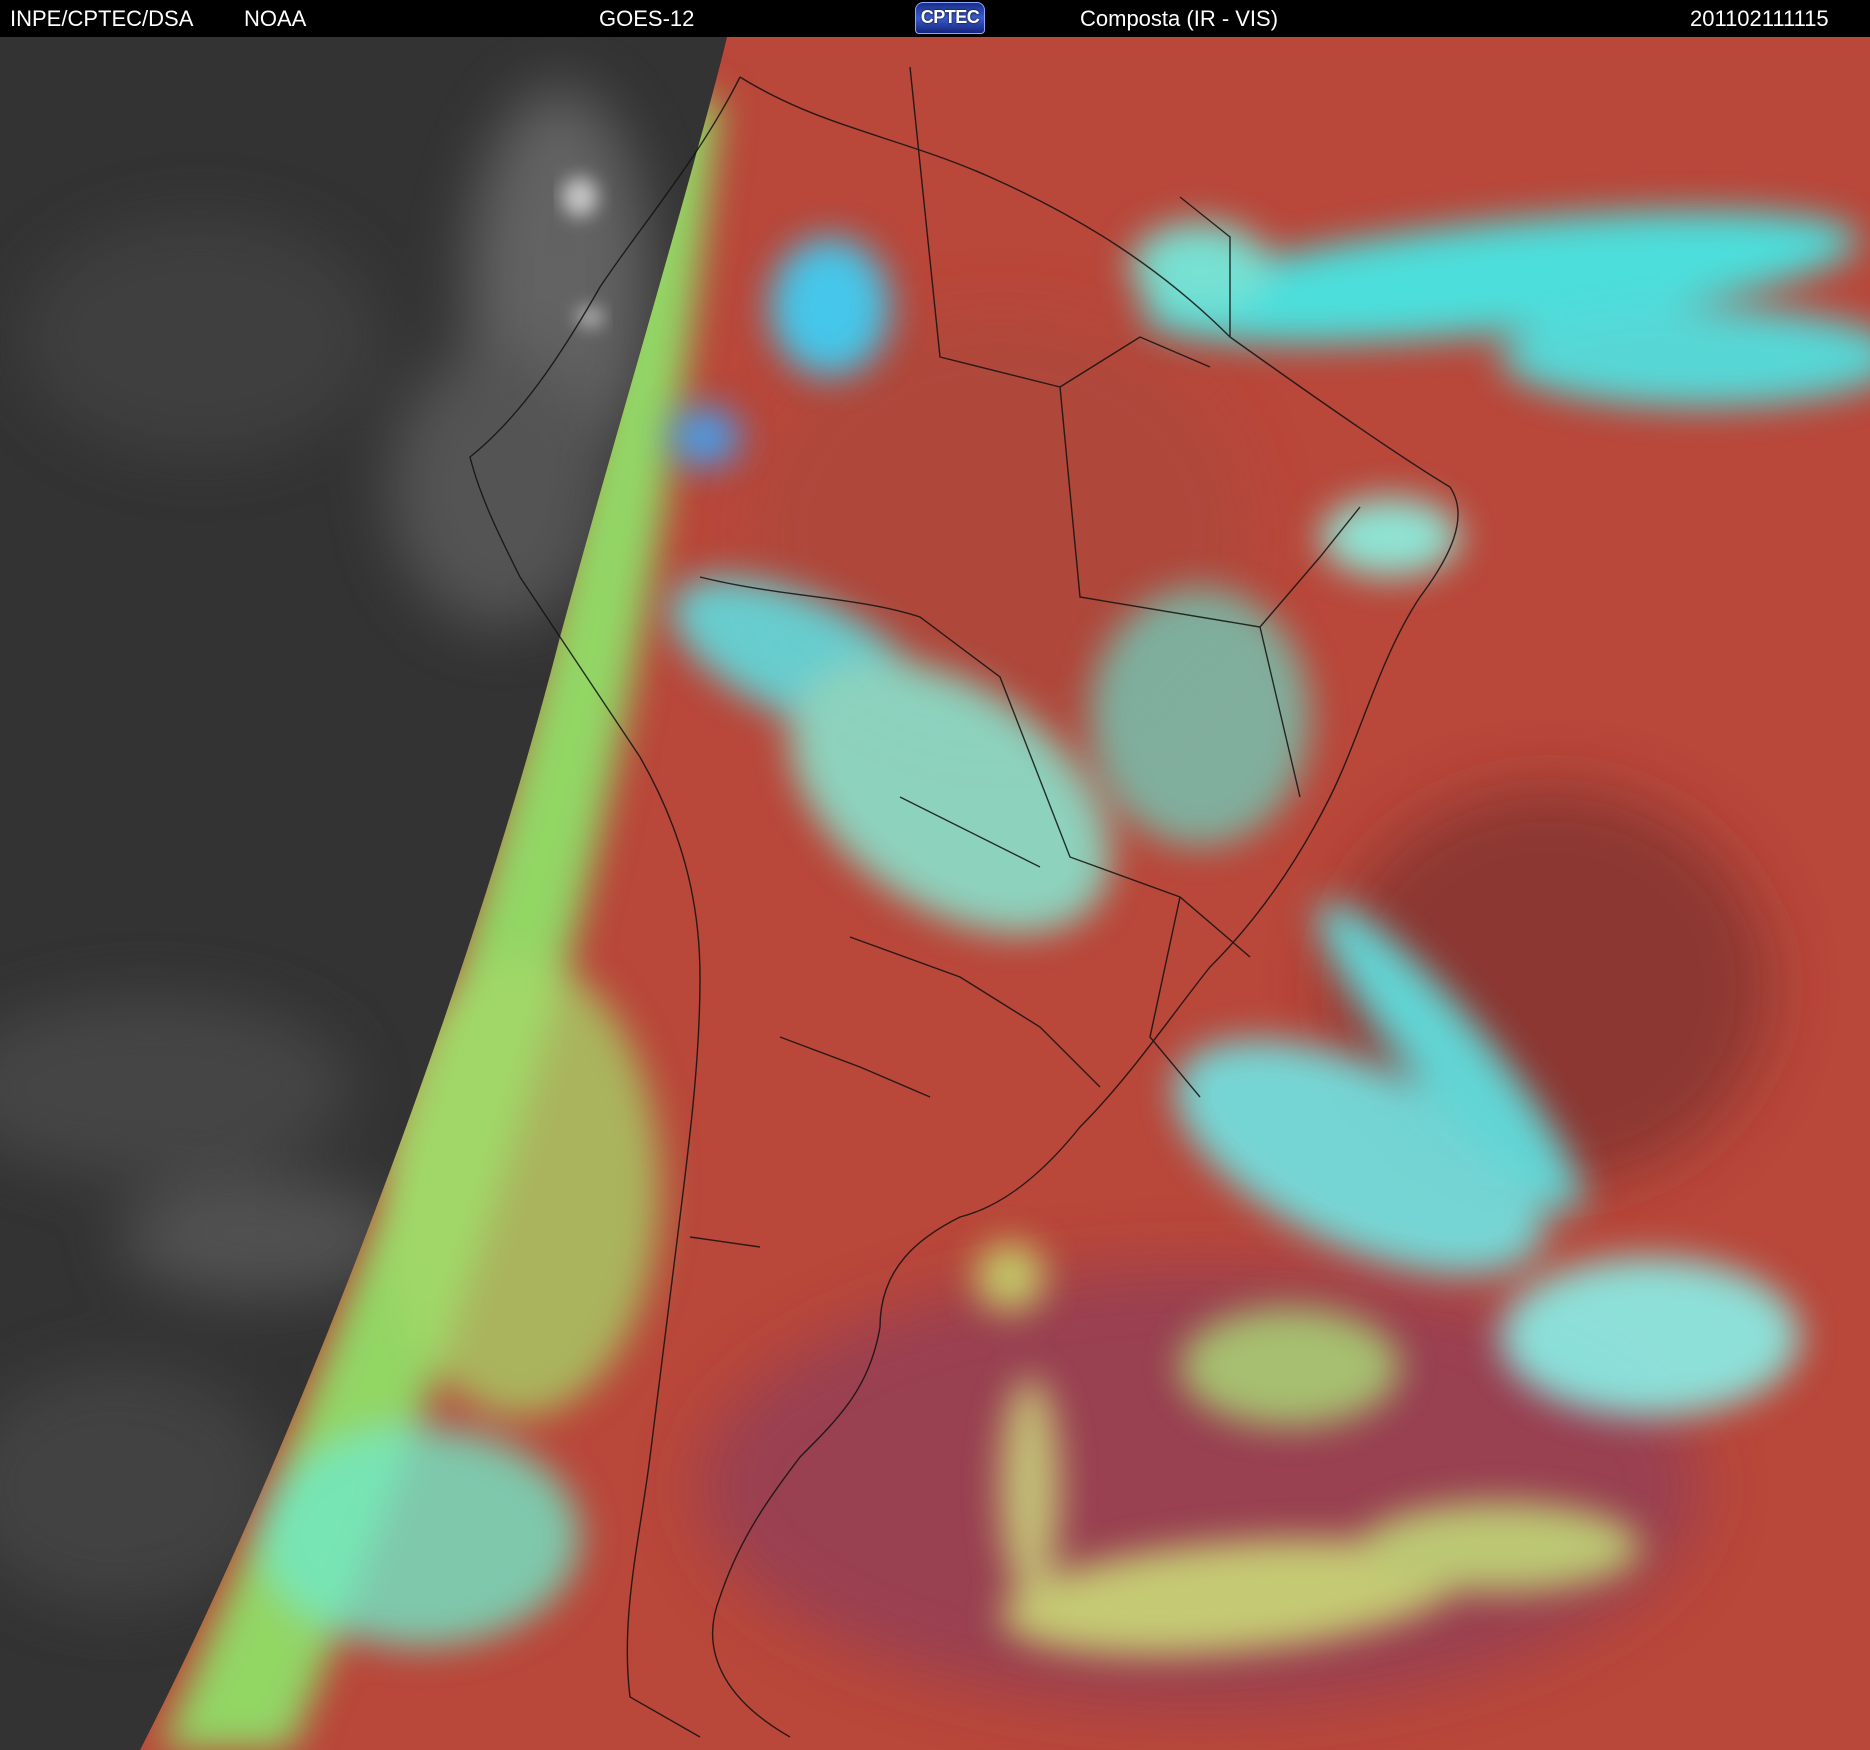 The width and height of the screenshot is (1870, 1750). I want to click on cptec-logo: CPTEC, so click(950, 18).